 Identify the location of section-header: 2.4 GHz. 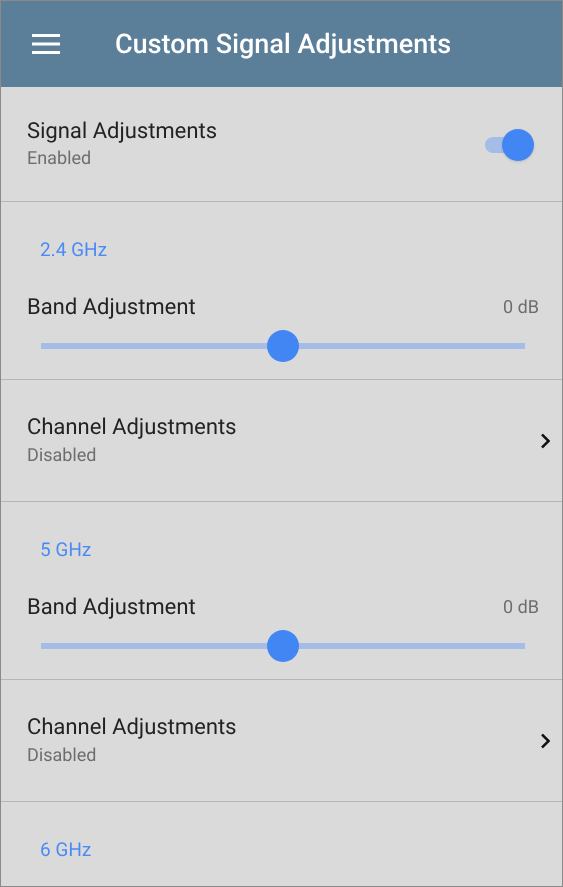
(74, 250).